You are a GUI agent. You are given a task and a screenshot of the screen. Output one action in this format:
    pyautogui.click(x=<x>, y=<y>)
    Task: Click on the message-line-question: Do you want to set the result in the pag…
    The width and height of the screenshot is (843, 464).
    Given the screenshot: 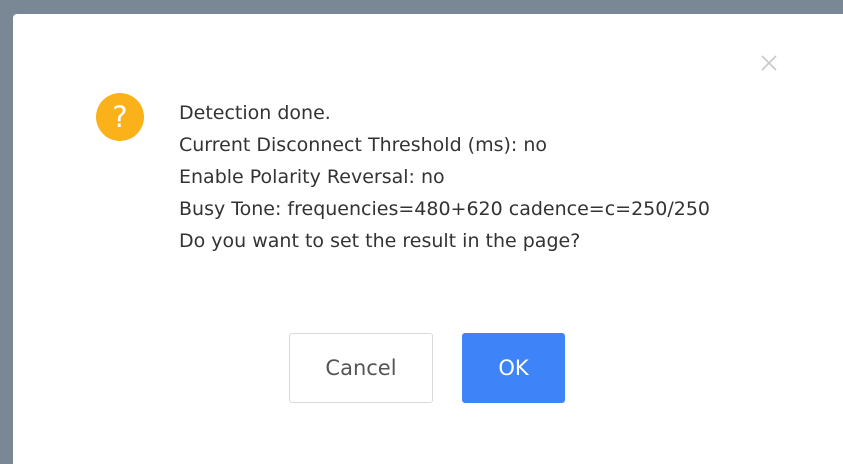 What is the action you would take?
    pyautogui.click(x=380, y=241)
    